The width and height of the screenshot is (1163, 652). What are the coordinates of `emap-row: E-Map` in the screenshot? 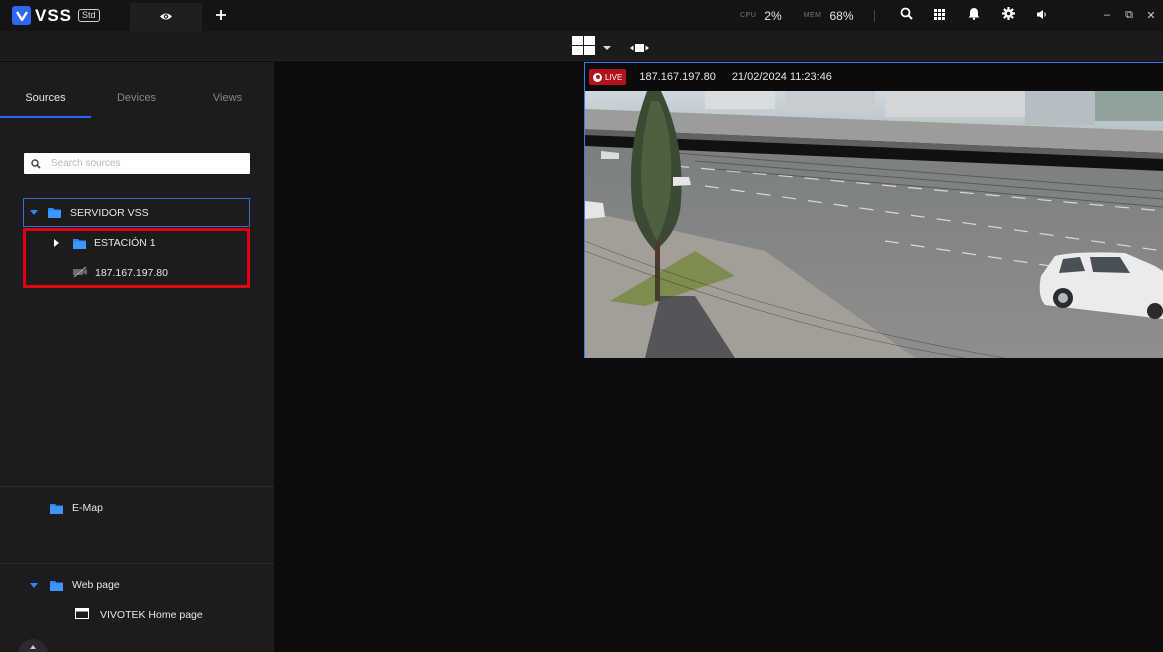 It's located at (76, 508).